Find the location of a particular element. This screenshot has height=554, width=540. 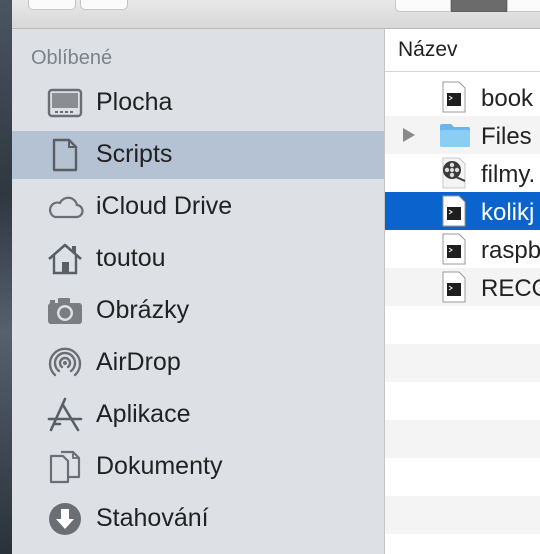

documents-icon is located at coordinates (65, 467).